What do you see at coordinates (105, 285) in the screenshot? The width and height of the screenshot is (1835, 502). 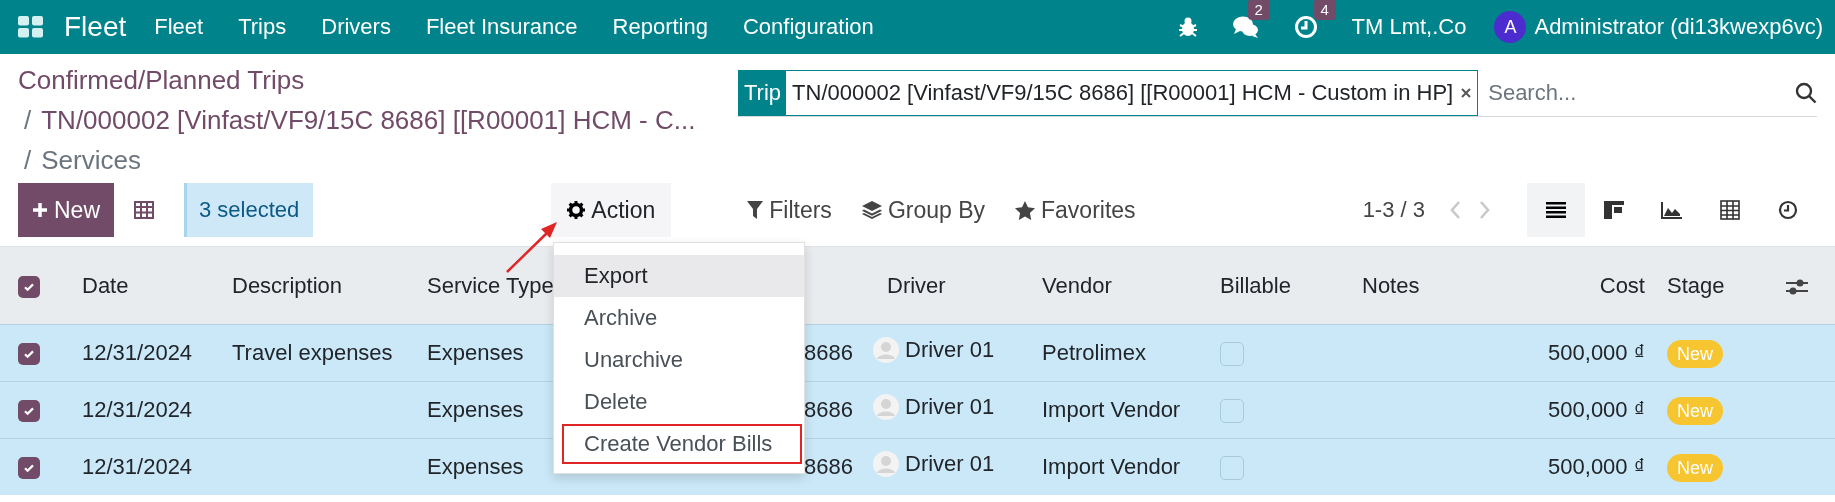 I see `column-header: Date` at bounding box center [105, 285].